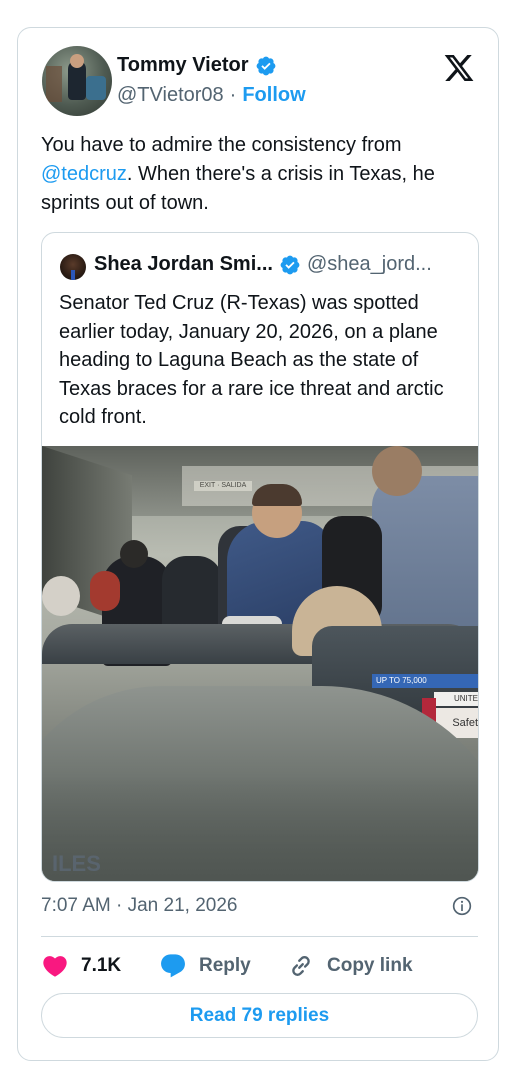  What do you see at coordinates (456, 699) in the screenshot?
I see `seat-card-brand: UNITE` at bounding box center [456, 699].